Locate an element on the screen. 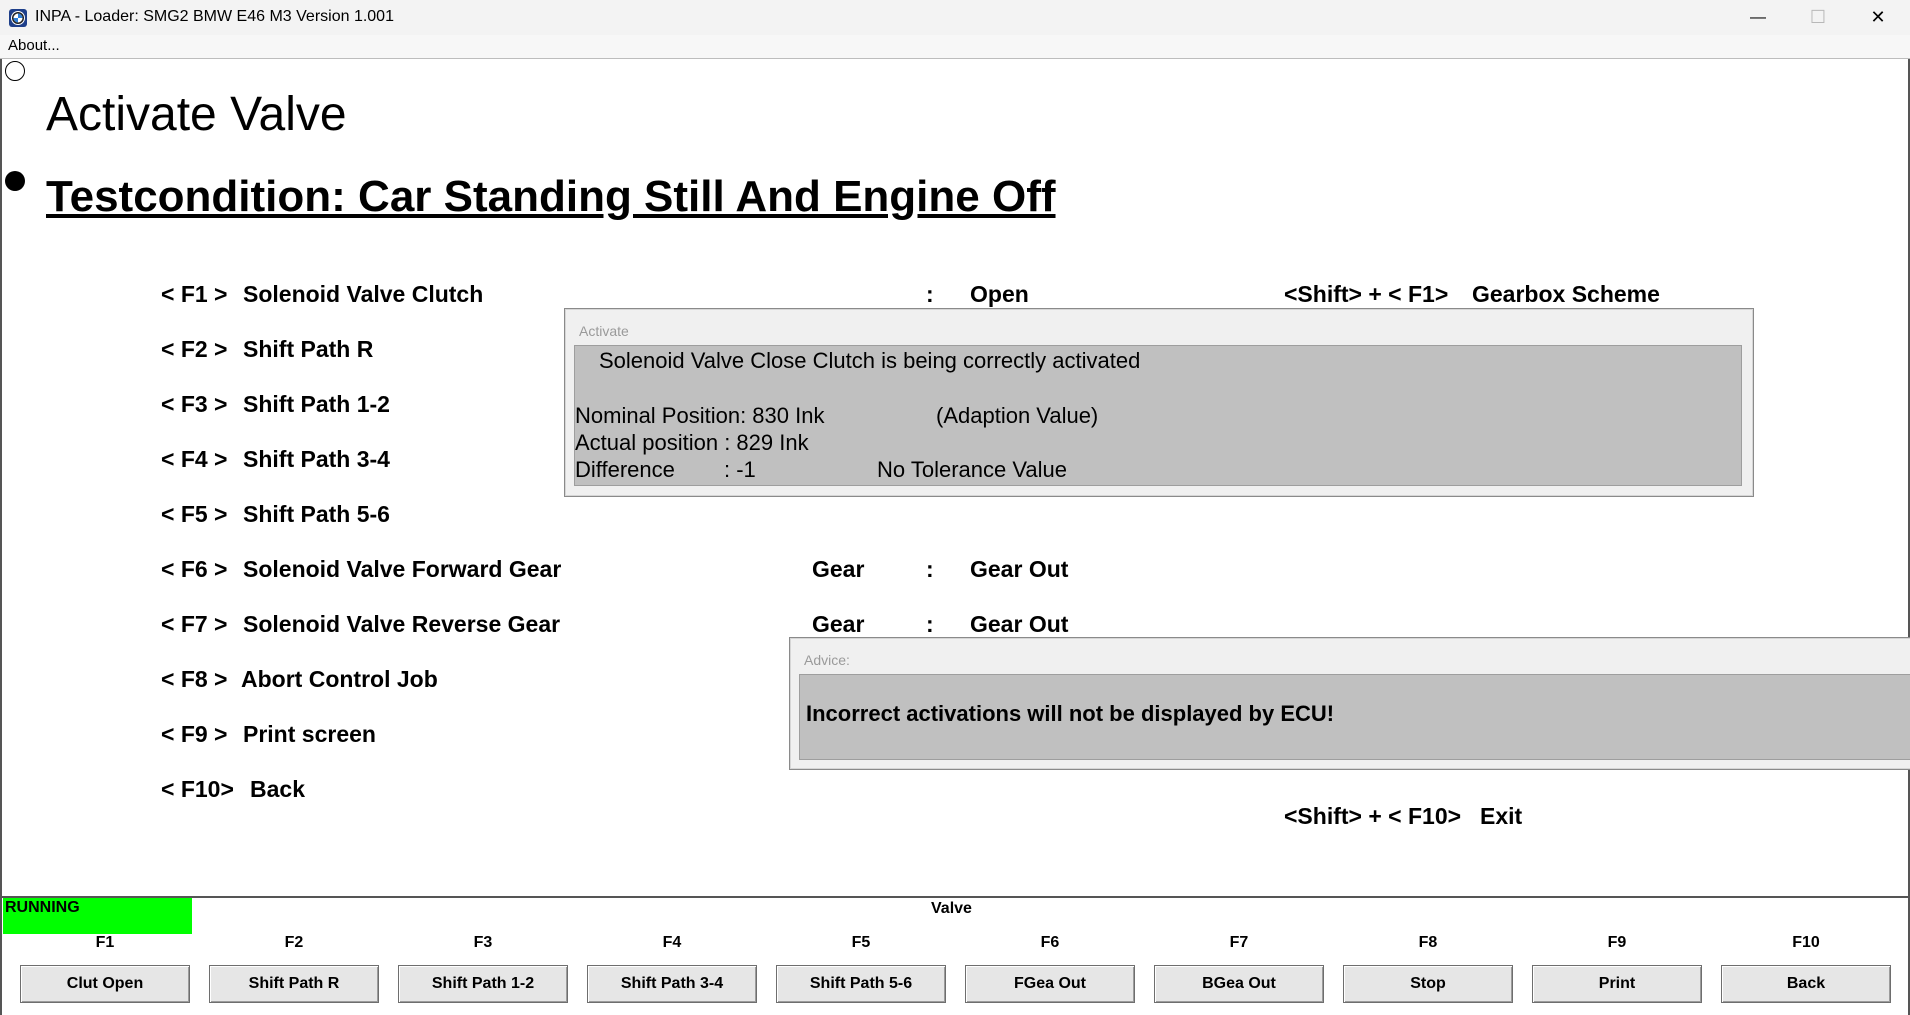 The width and height of the screenshot is (1910, 1015). fkey-row-f3: < F3 > Shift Path 1-2 is located at coordinates (275, 404).